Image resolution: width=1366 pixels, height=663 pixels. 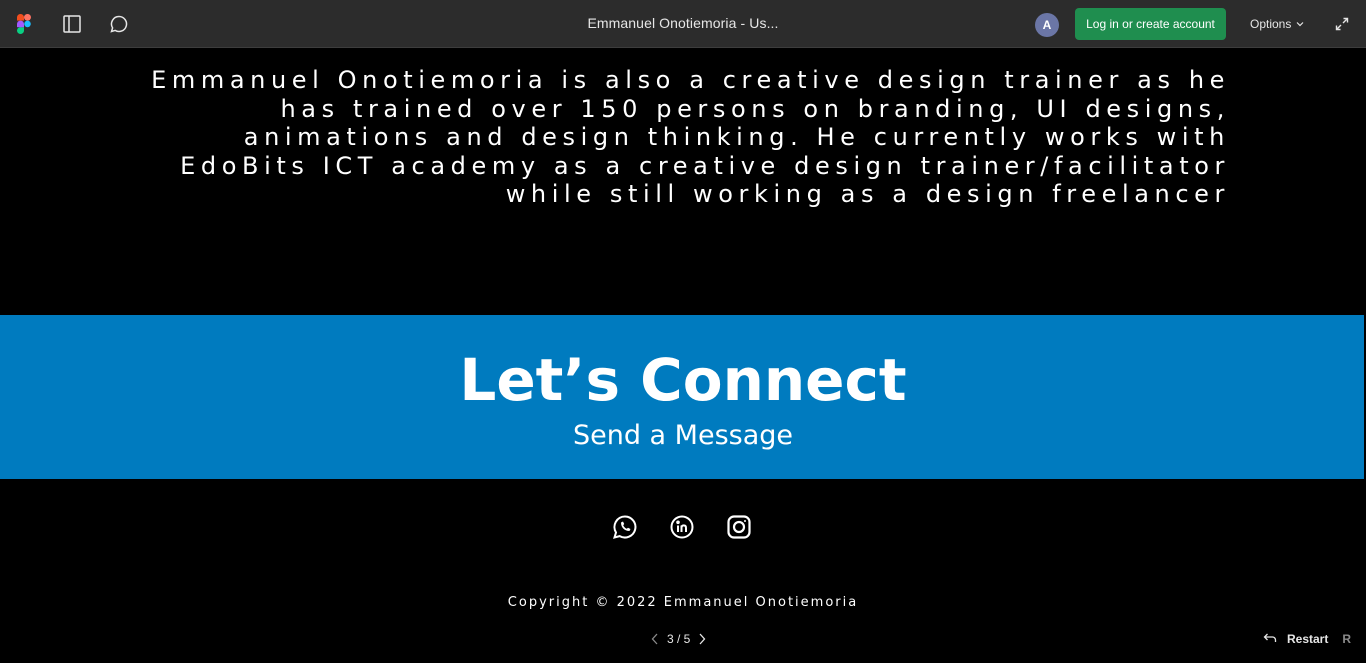 I want to click on avatar: A, so click(x=1047, y=25).